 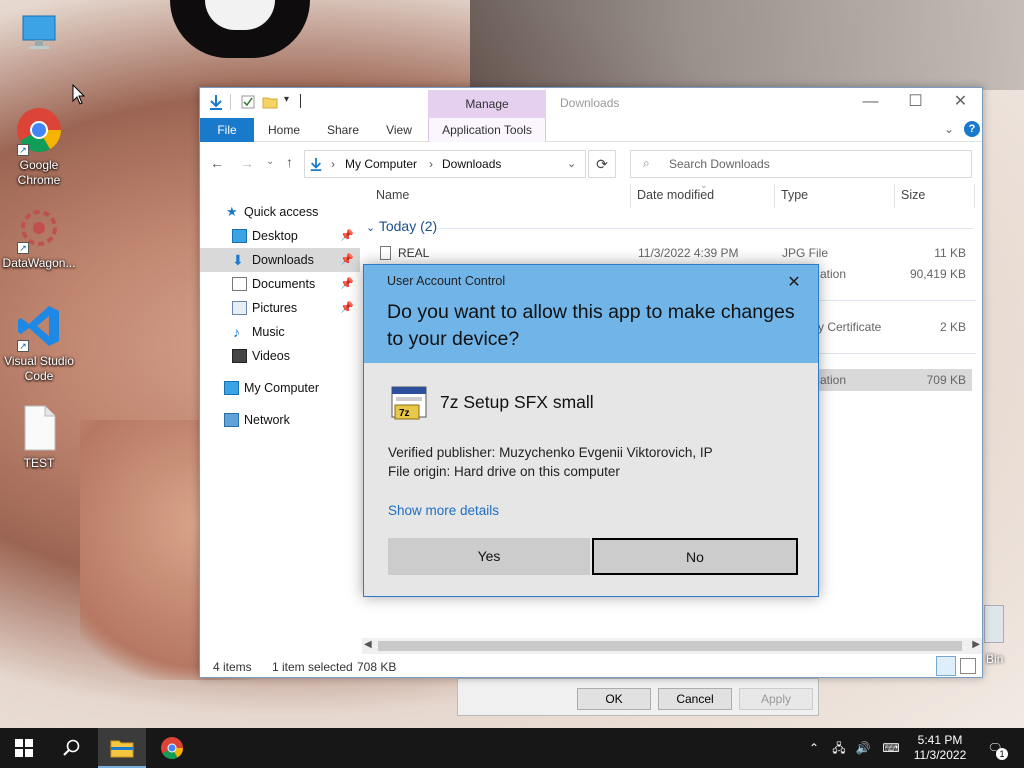 I want to click on nav-item-documents: Documents 📌, so click(x=280, y=284).